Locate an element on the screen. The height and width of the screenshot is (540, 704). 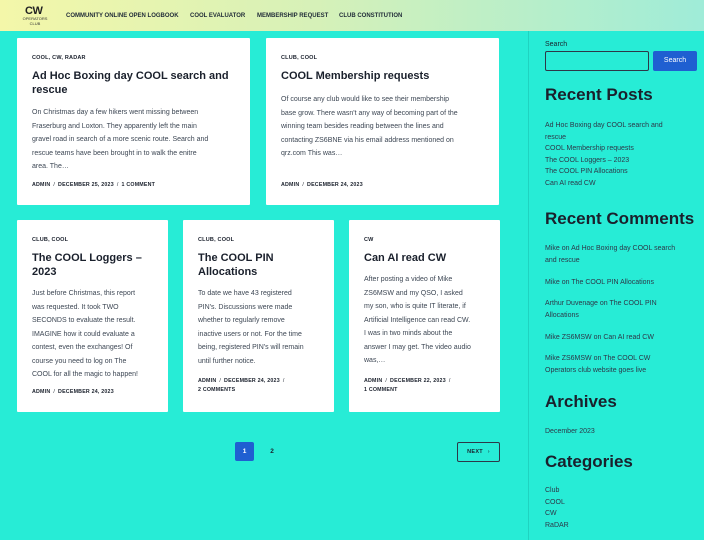
post-title-line: Can AI read CW is located at coordinates (405, 258).